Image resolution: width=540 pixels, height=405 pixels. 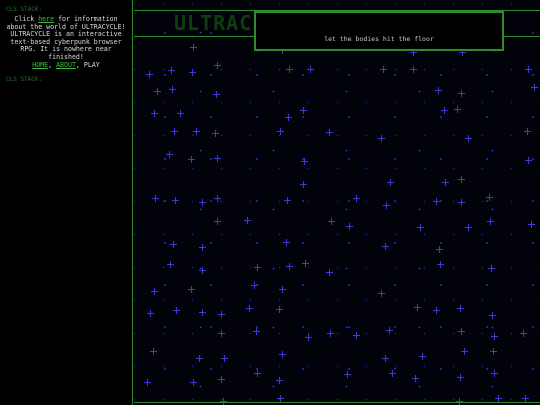 What do you see at coordinates (66, 65) in the screenshot?
I see `nav-about-link: ABOUT` at bounding box center [66, 65].